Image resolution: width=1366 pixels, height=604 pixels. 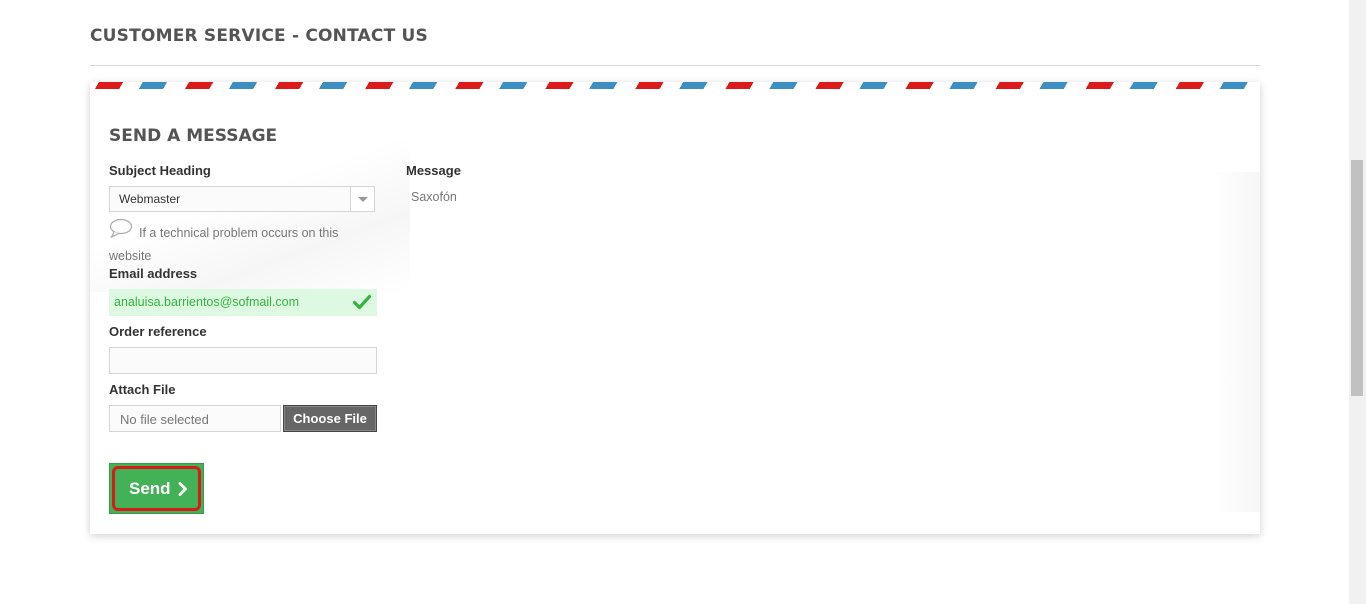 I want to click on email-value: analuisa.barrientos@sofmail.com, so click(x=206, y=302).